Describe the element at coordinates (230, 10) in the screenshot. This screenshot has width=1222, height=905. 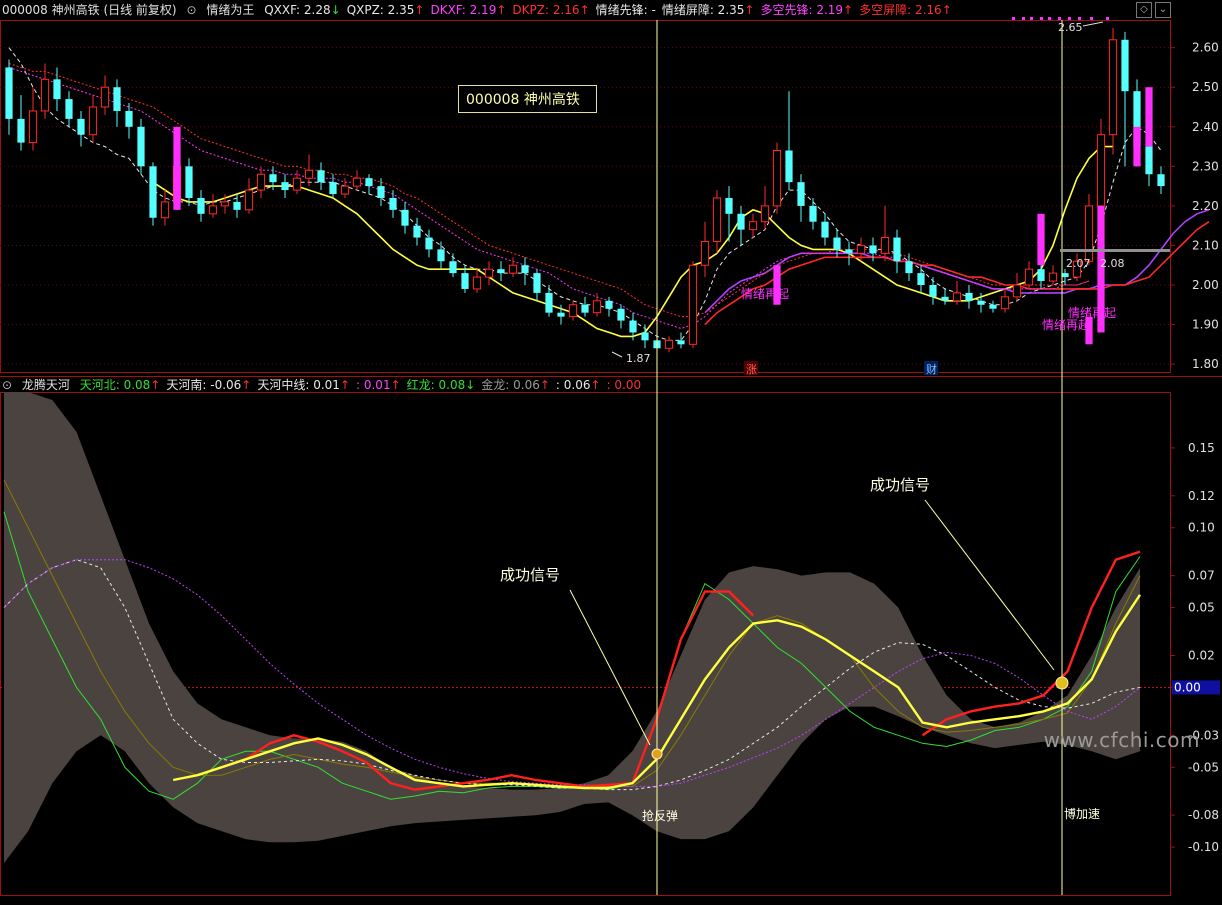
I see `top-indicator-name: 情绪为王` at that location.